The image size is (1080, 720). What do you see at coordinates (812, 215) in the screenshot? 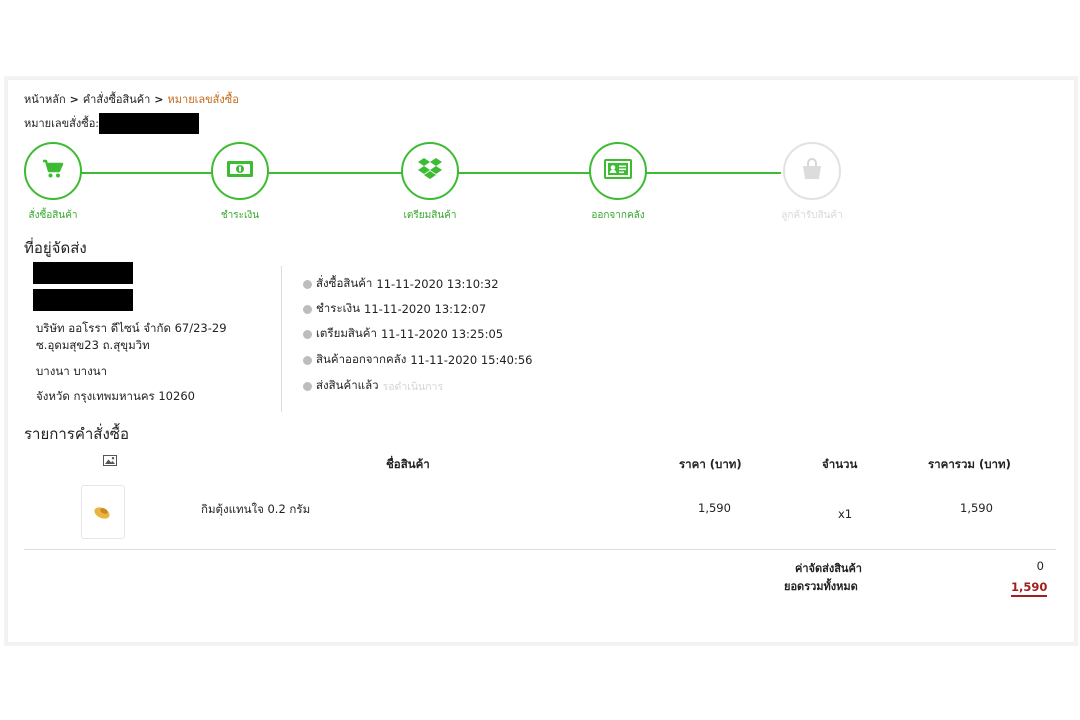
I see `step-label-received: ลูกค้ารับสินค้า` at bounding box center [812, 215].